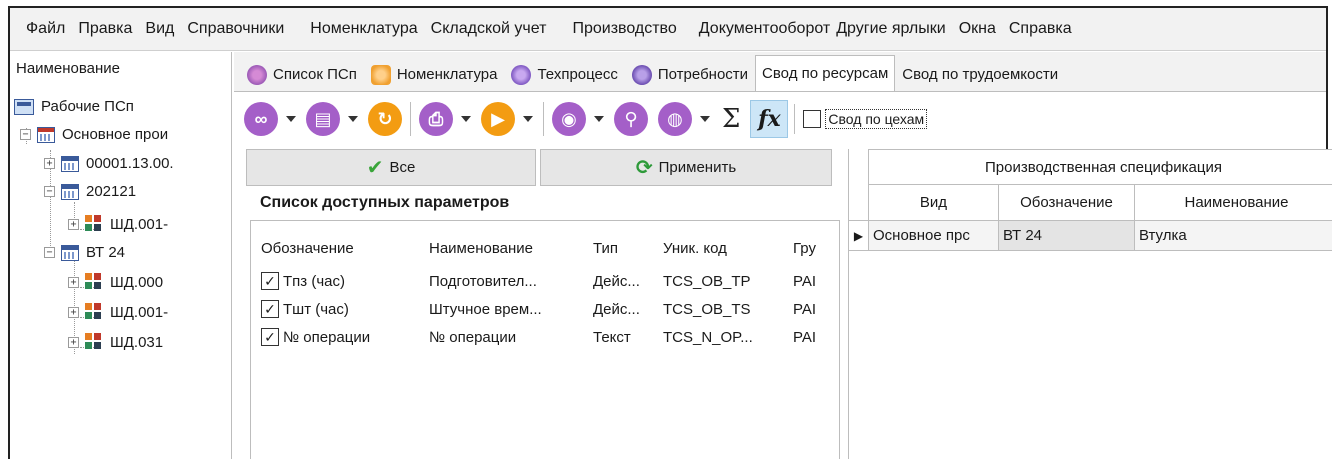 The width and height of the screenshot is (1332, 459). I want to click on col-type: Тип, so click(623, 248).